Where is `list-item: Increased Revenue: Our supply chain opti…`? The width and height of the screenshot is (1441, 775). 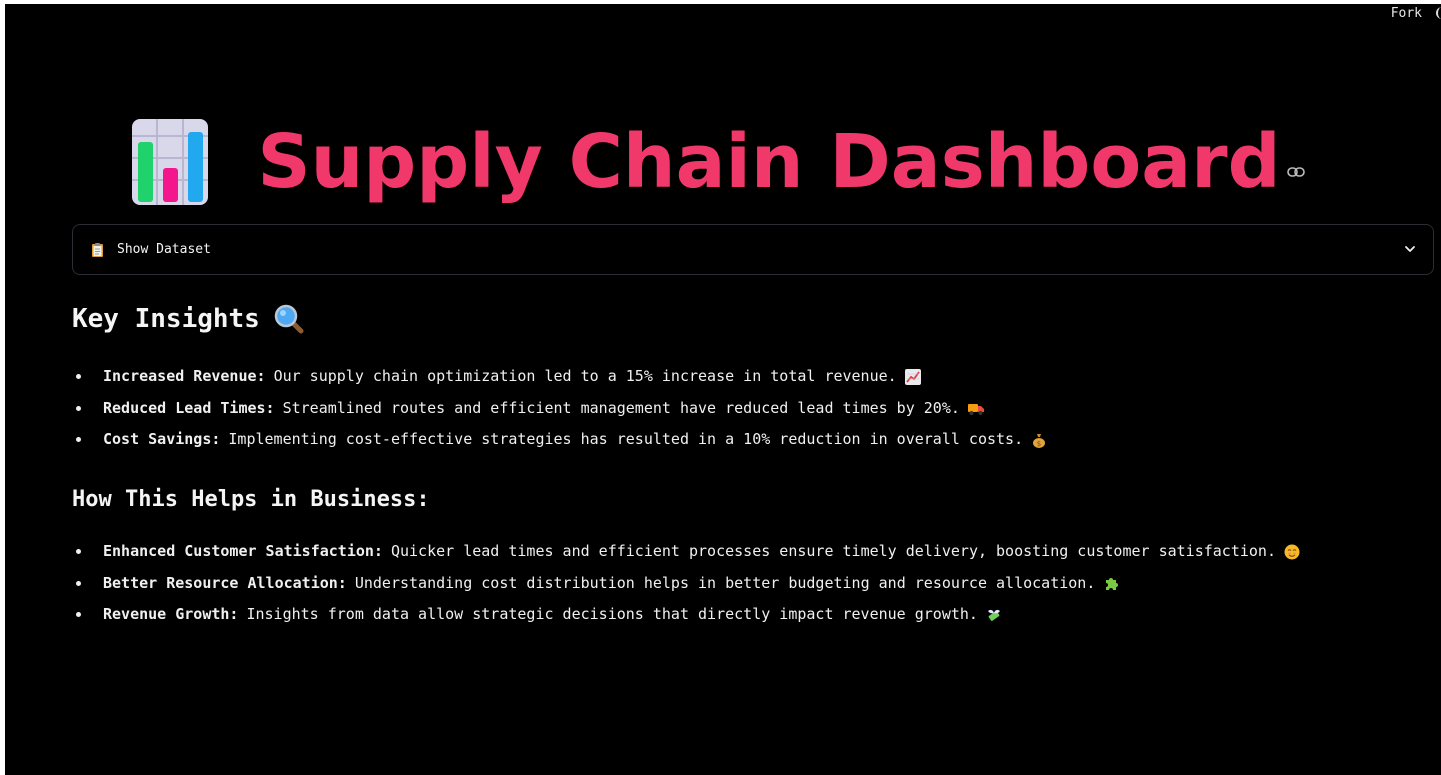 list-item: Increased Revenue: Our supply chain opti… is located at coordinates (559, 377).